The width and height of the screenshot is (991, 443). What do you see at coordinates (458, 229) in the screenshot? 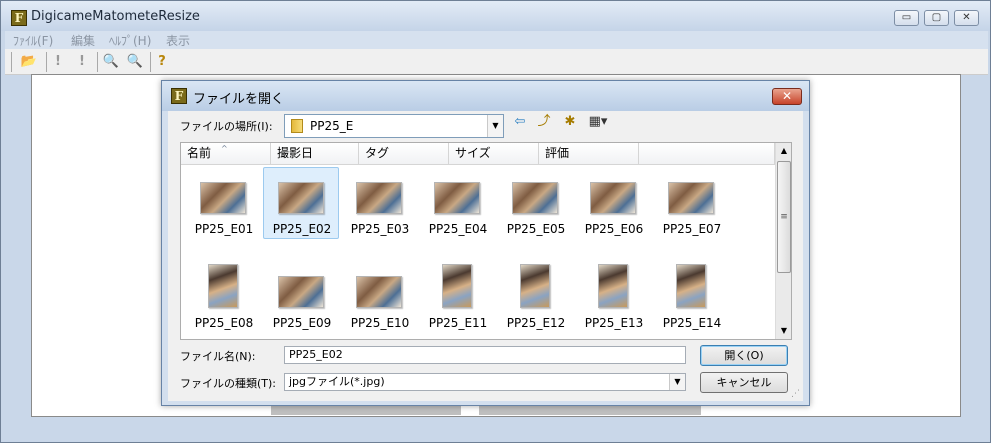
I see `file-name-label: PP25_E04` at bounding box center [458, 229].